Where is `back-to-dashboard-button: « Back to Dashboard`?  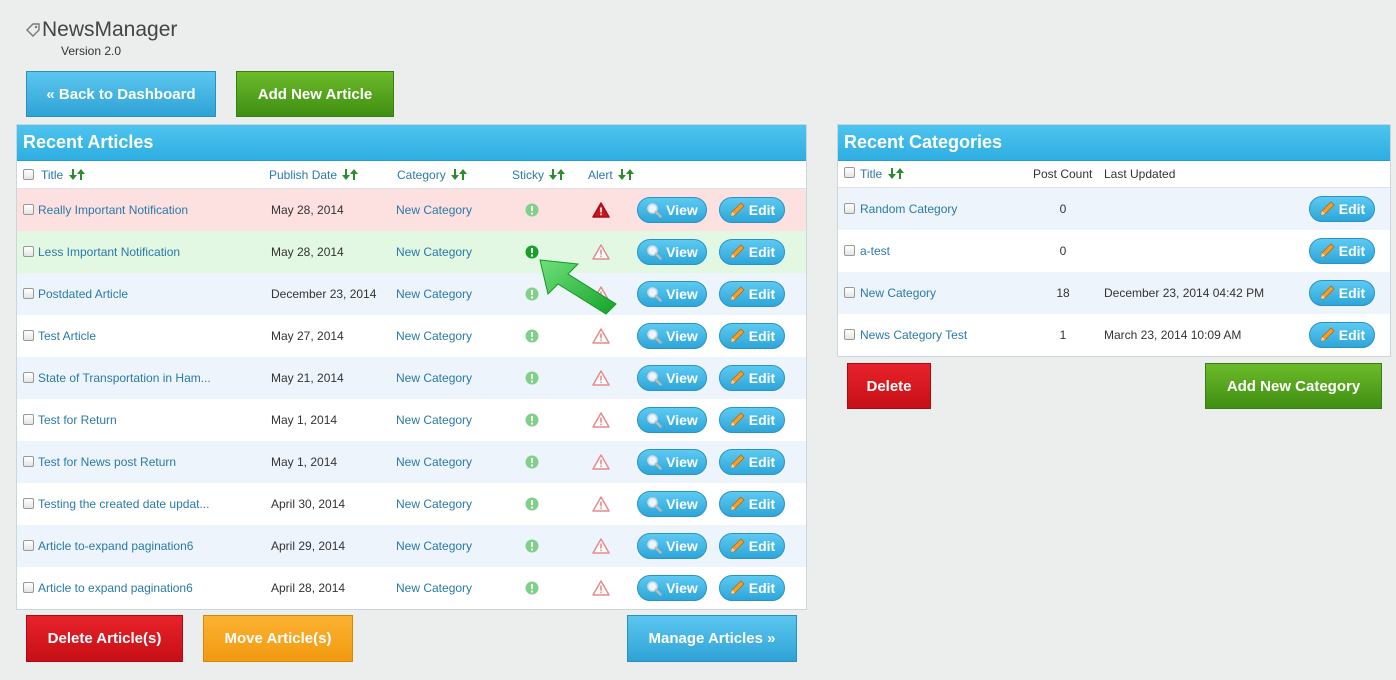
back-to-dashboard-button: « Back to Dashboard is located at coordinates (121, 94).